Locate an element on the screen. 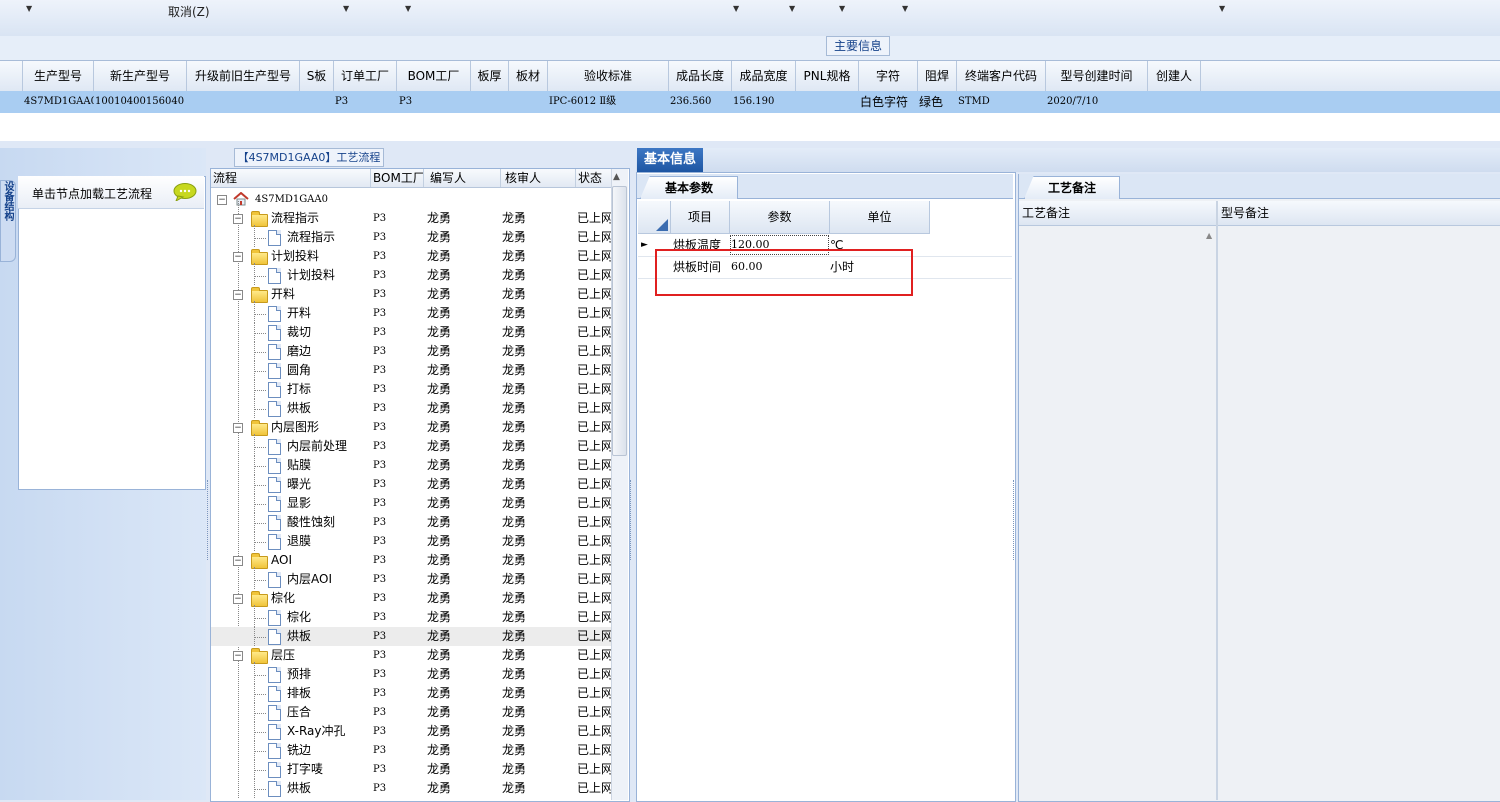  tree-row: 打标 P3 龙勇 龙勇 已上网 is located at coordinates (411, 389).